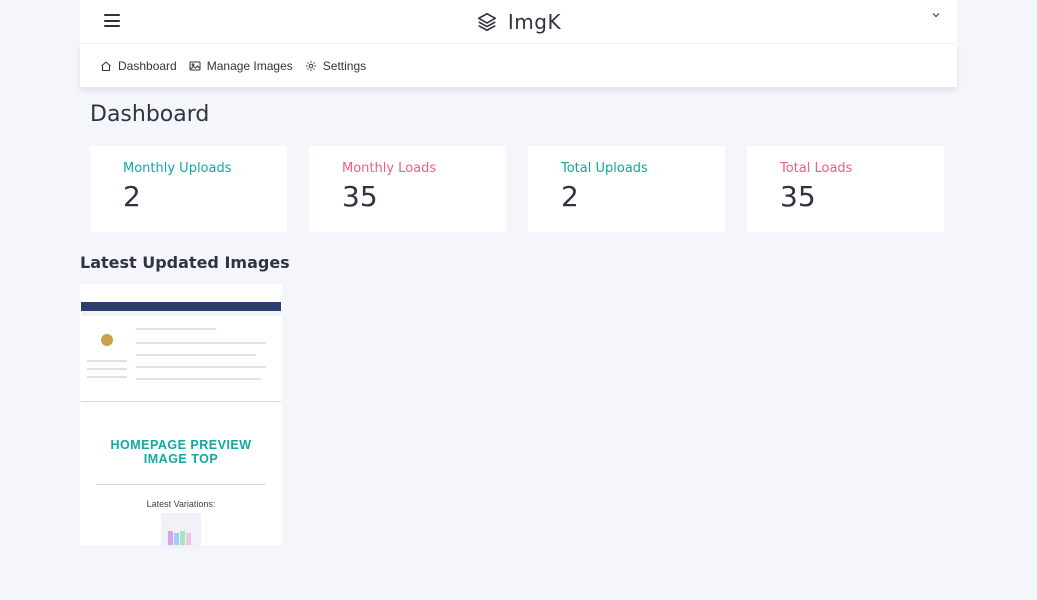 The image size is (1037, 600). Describe the element at coordinates (181, 484) in the screenshot. I see `divider` at that location.